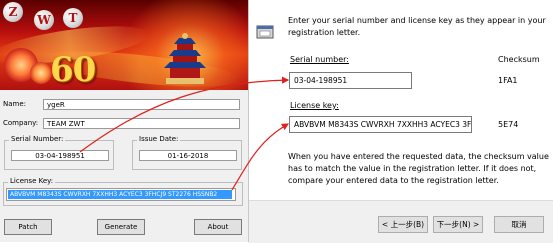  What do you see at coordinates (141, 104) in the screenshot?
I see `name-input: ygeR` at bounding box center [141, 104].